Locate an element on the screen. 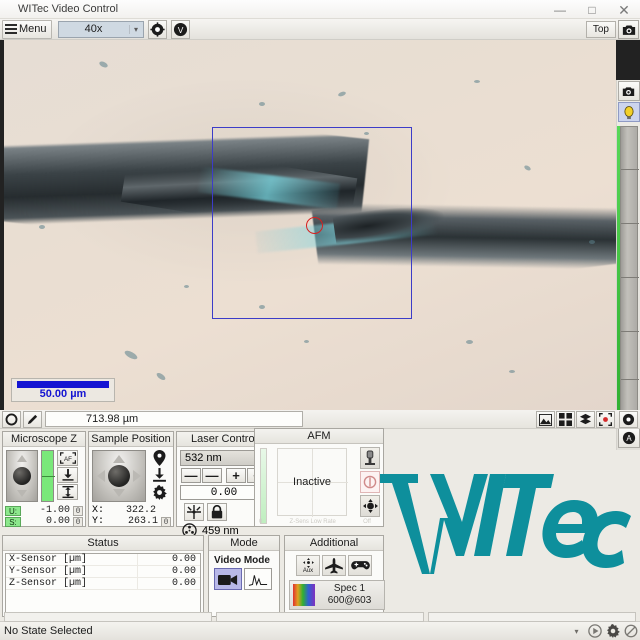  spectrum-preset-card: Spec 1 600@603 is located at coordinates (337, 595).